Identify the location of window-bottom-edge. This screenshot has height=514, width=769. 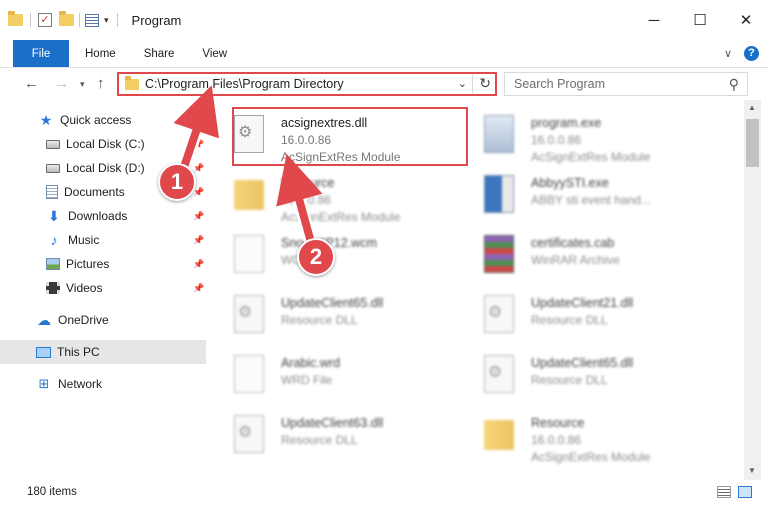
(384, 509).